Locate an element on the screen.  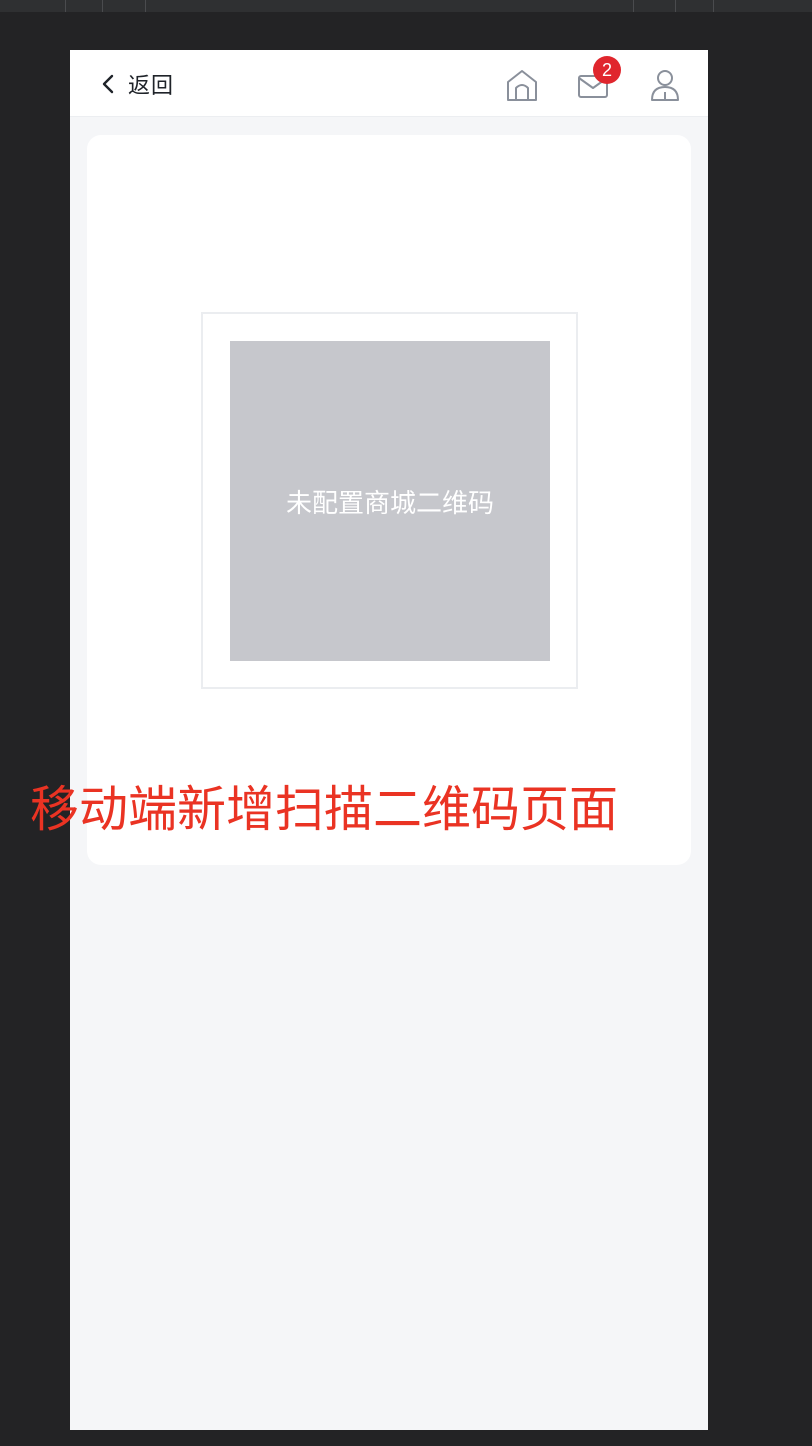
profile-button is located at coordinates (665, 85).